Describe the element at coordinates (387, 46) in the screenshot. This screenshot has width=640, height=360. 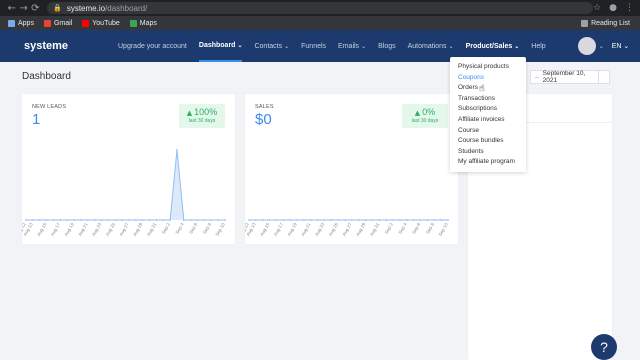
I see `nav-blogs: Blogs` at that location.